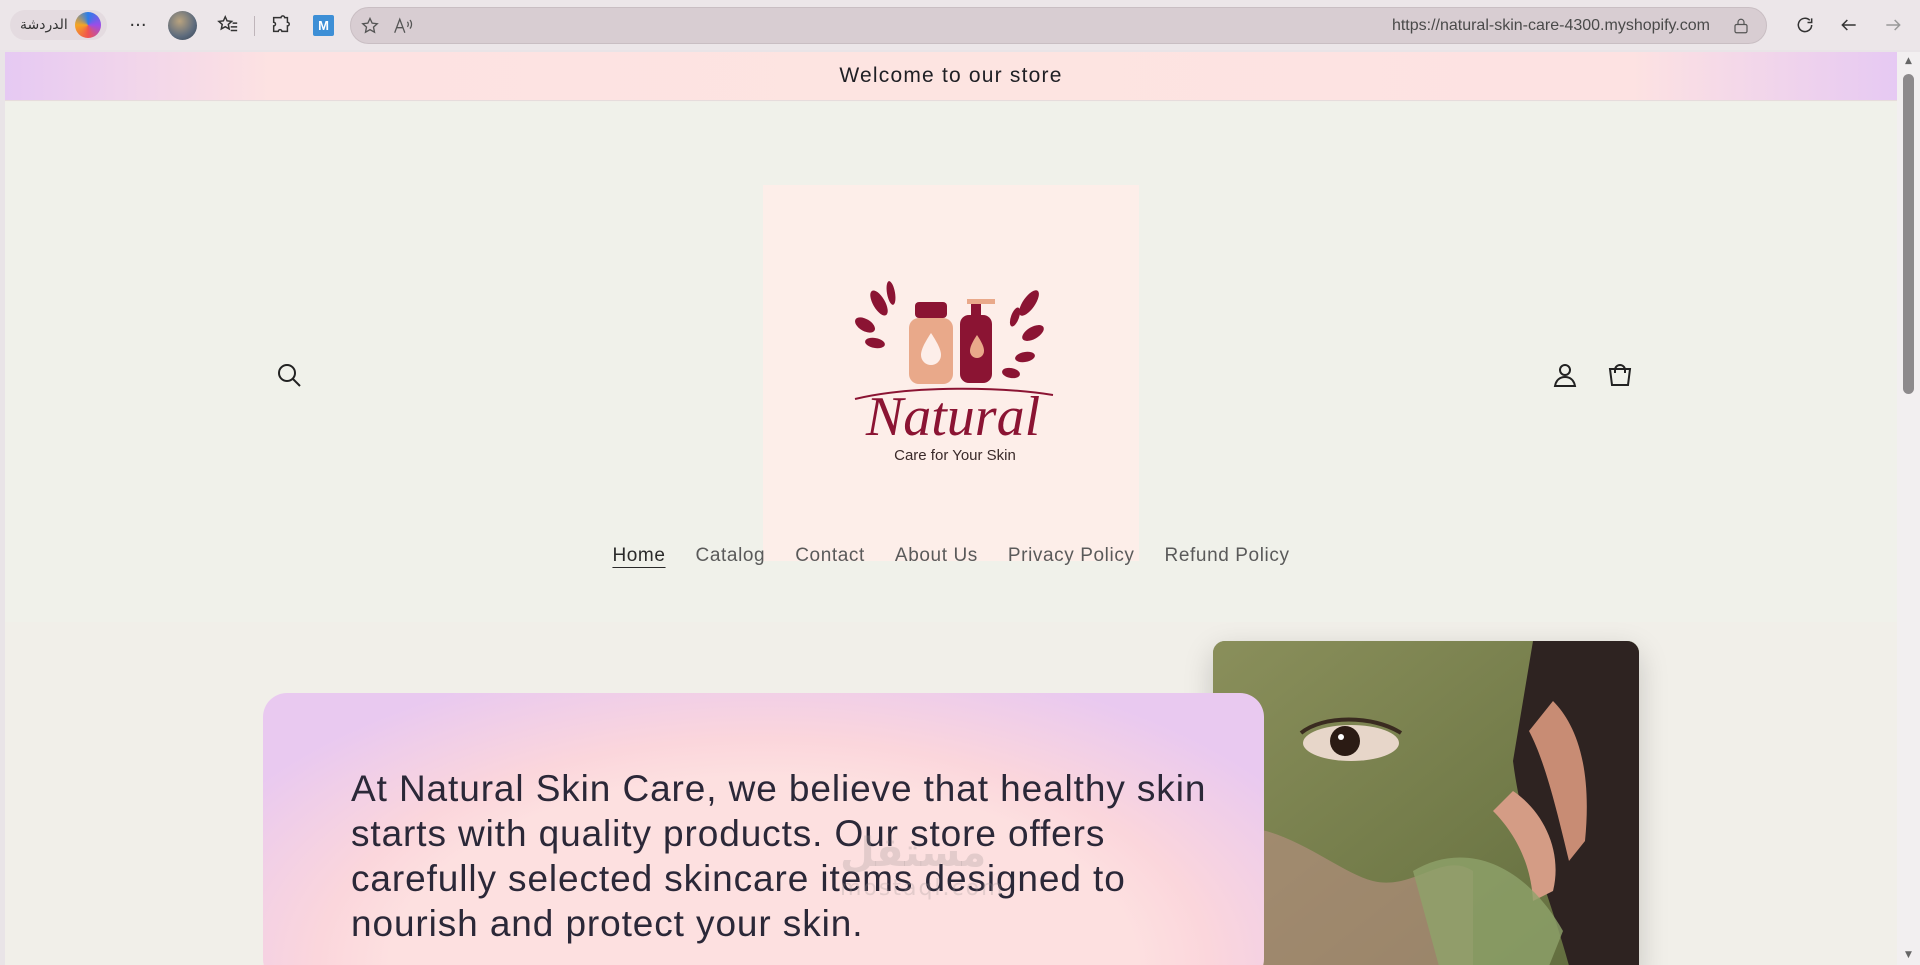  What do you see at coordinates (830, 556) in the screenshot?
I see `nav-contact: Contact` at bounding box center [830, 556].